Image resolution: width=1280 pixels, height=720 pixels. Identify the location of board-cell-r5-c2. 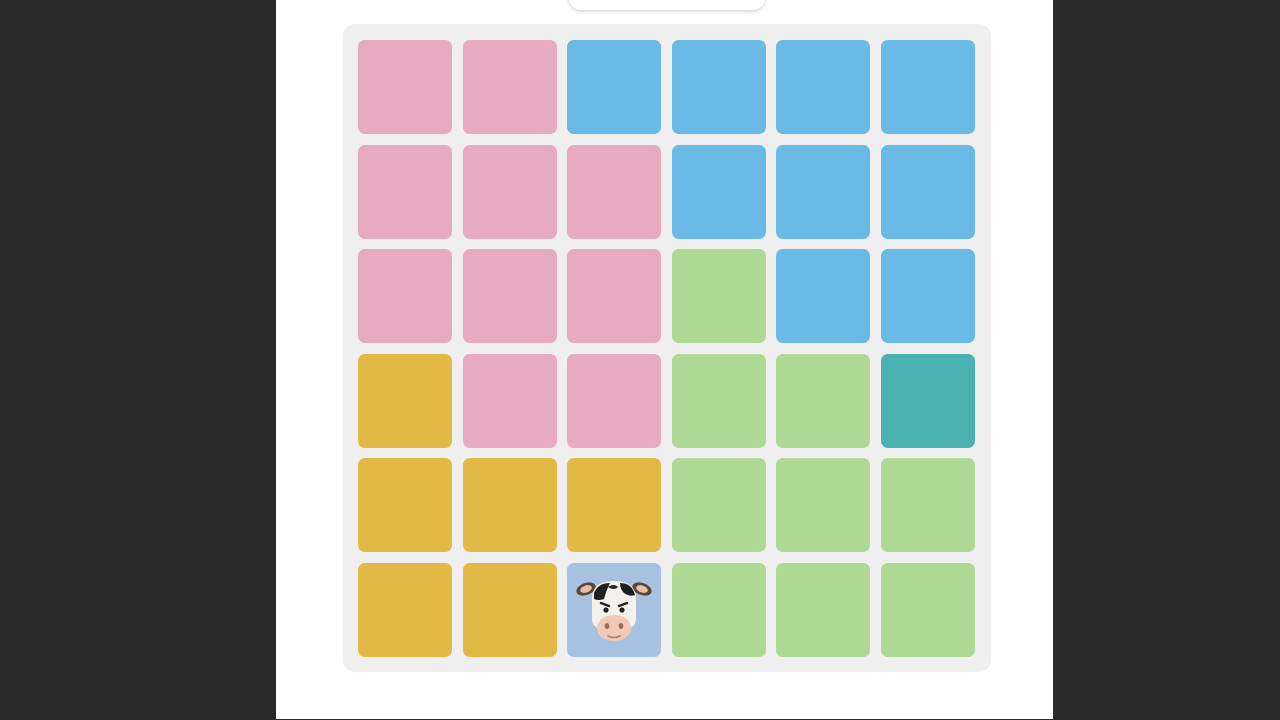
(510, 505).